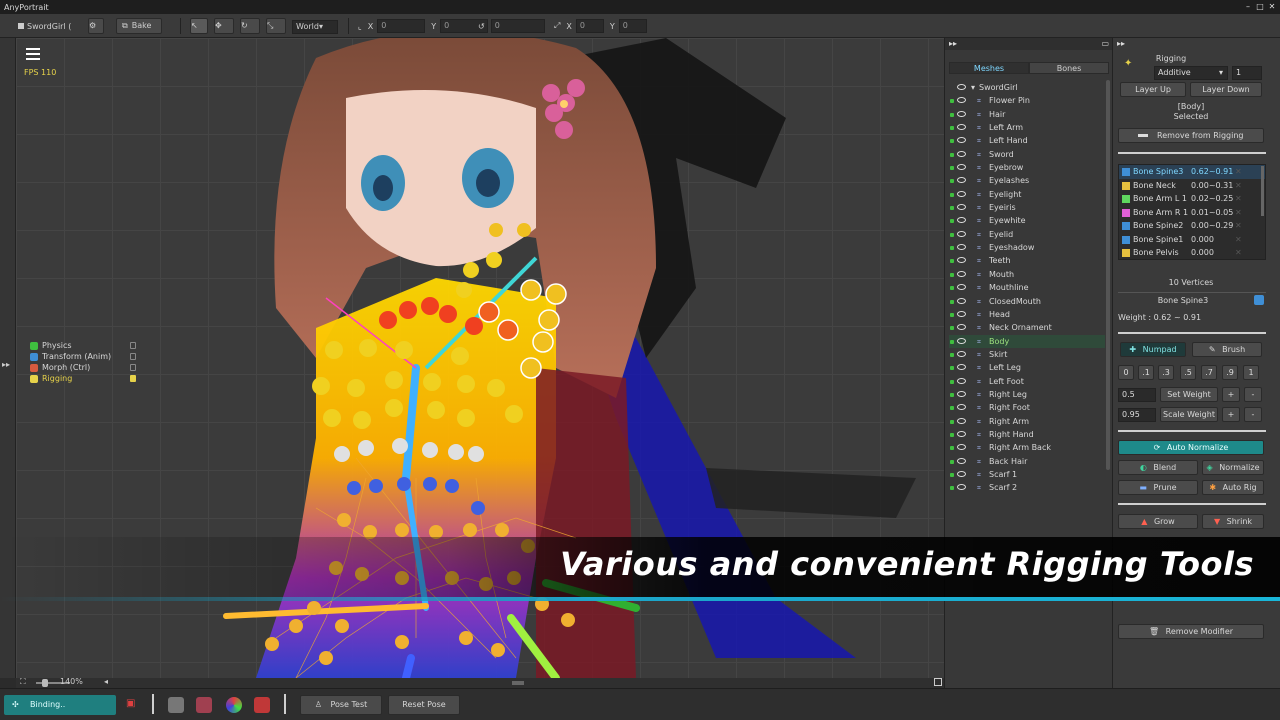  Describe the element at coordinates (1027, 327) in the screenshot. I see `tree-item: ⌗ Neck Ornament` at that location.